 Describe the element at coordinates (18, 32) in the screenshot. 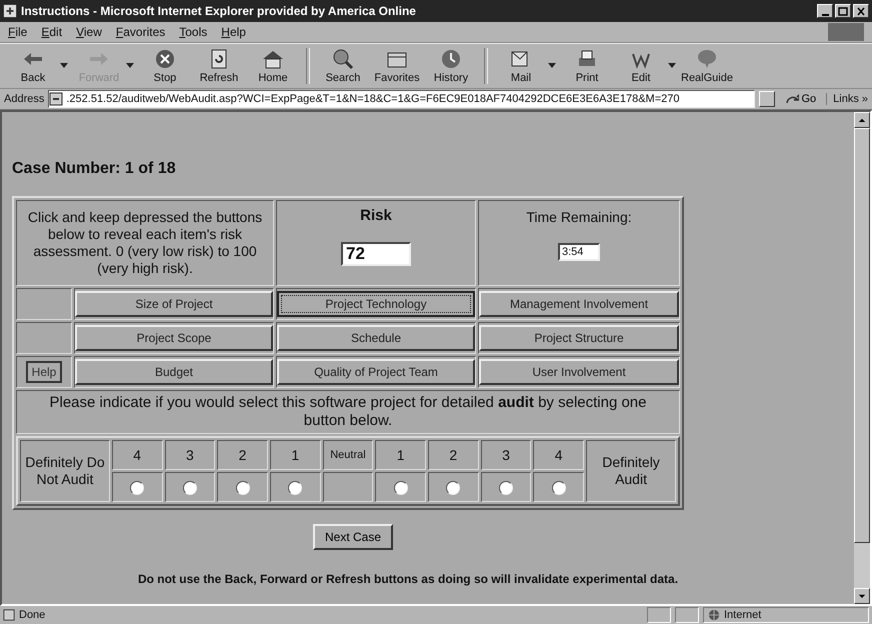

I see `menu-item: File` at that location.